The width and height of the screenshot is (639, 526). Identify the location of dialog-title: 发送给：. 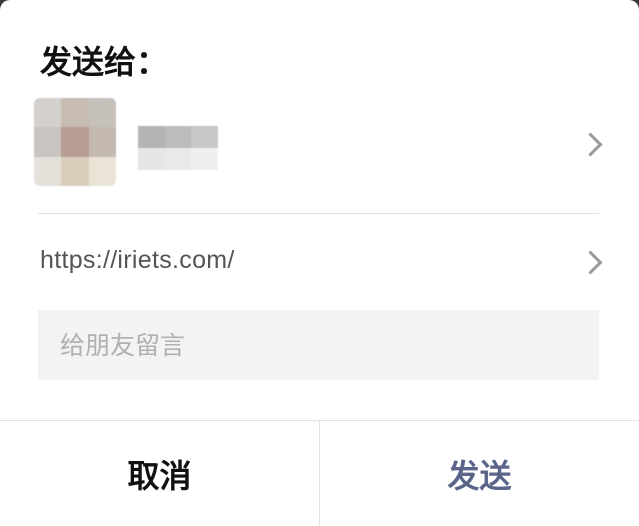
(104, 62).